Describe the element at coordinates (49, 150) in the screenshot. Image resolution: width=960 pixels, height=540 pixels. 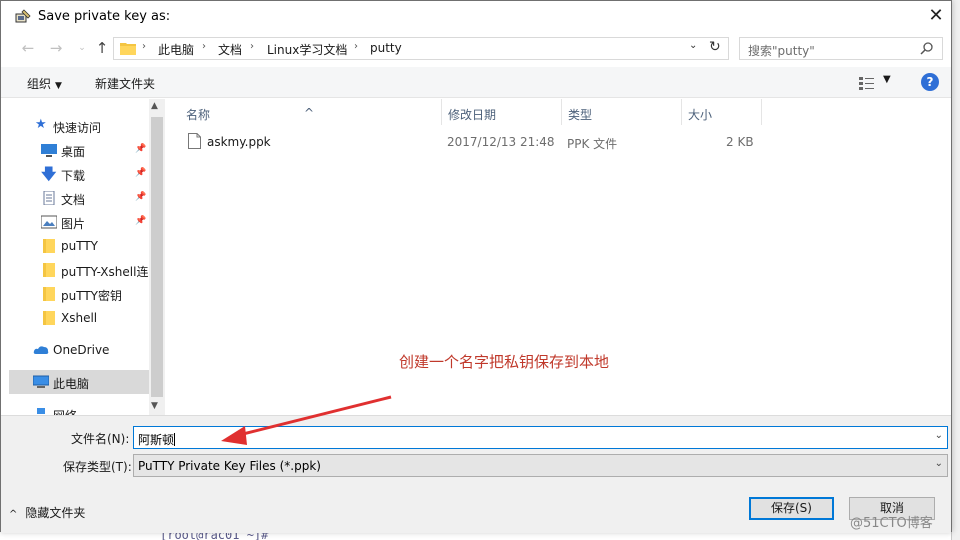
I see `desktop-icon` at that location.